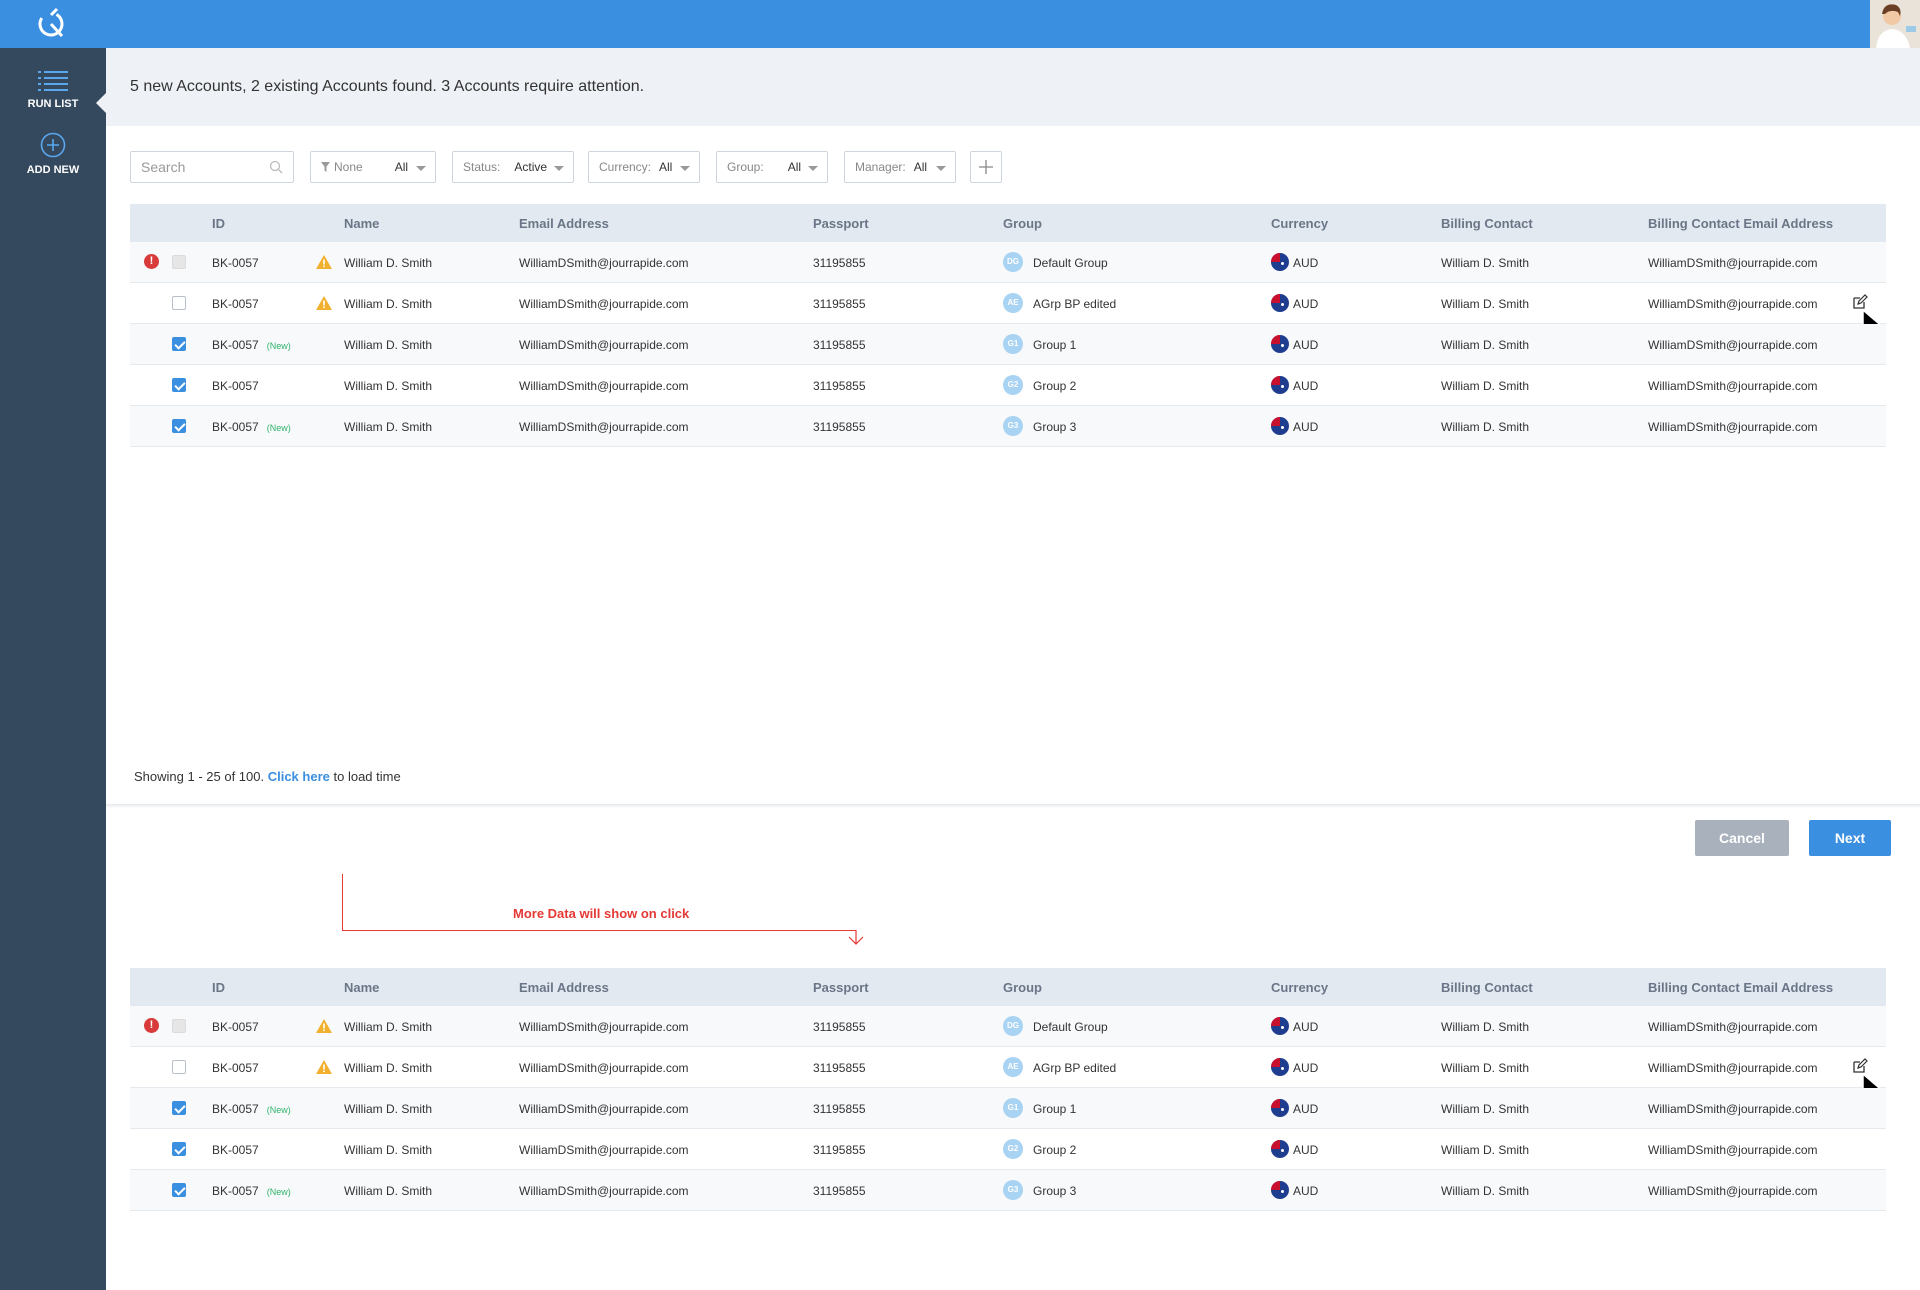 This screenshot has height=1290, width=1920. Describe the element at coordinates (53, 669) in the screenshot. I see `sidebar: RUN LIST ADD NEW` at that location.